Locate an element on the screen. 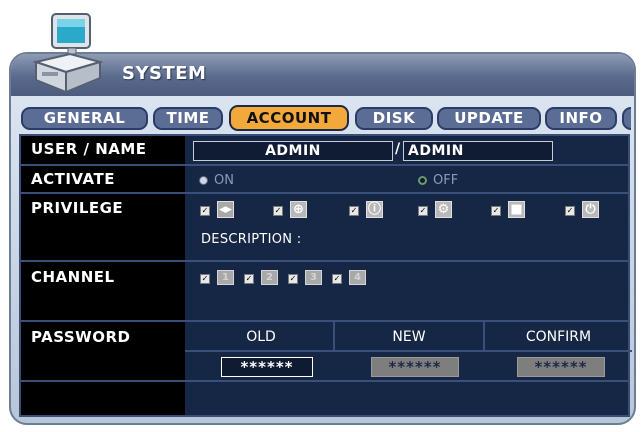 This screenshot has width=642, height=432. new-password-field: ****** is located at coordinates (415, 367).